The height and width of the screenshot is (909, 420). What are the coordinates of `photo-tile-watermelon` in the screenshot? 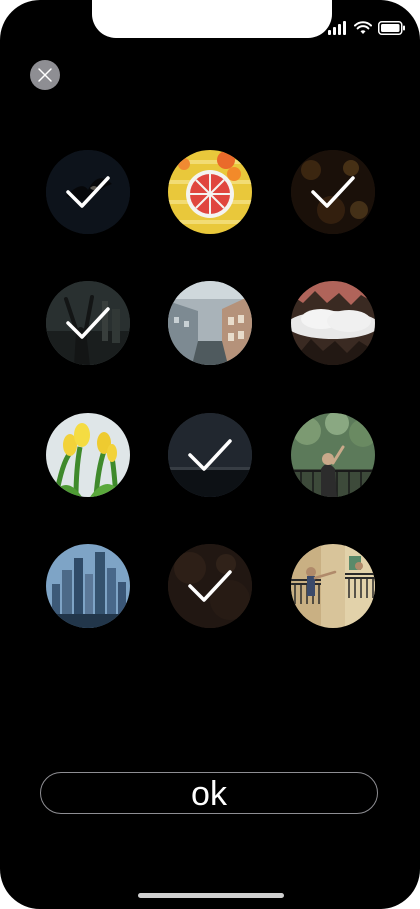 It's located at (210, 192).